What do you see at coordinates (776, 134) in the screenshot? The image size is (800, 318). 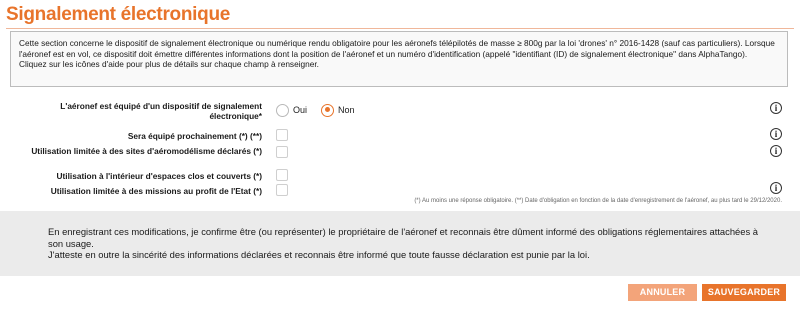 I see `help-soon-icon: i` at bounding box center [776, 134].